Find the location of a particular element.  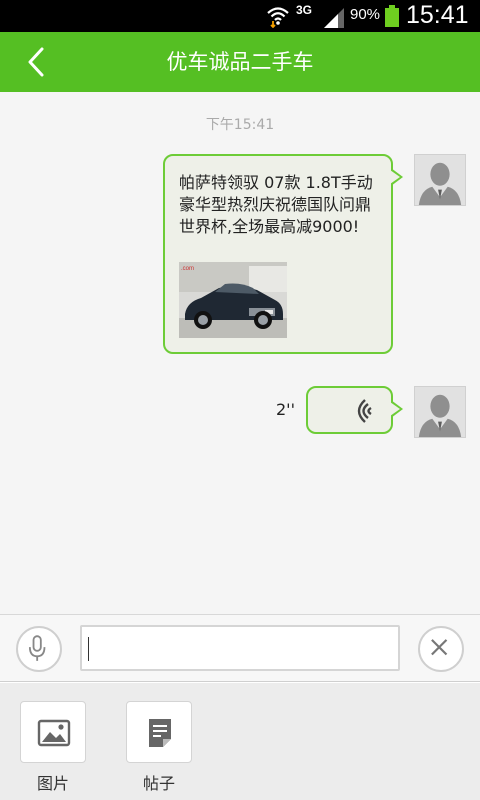

clock: 15:41 is located at coordinates (437, 15).